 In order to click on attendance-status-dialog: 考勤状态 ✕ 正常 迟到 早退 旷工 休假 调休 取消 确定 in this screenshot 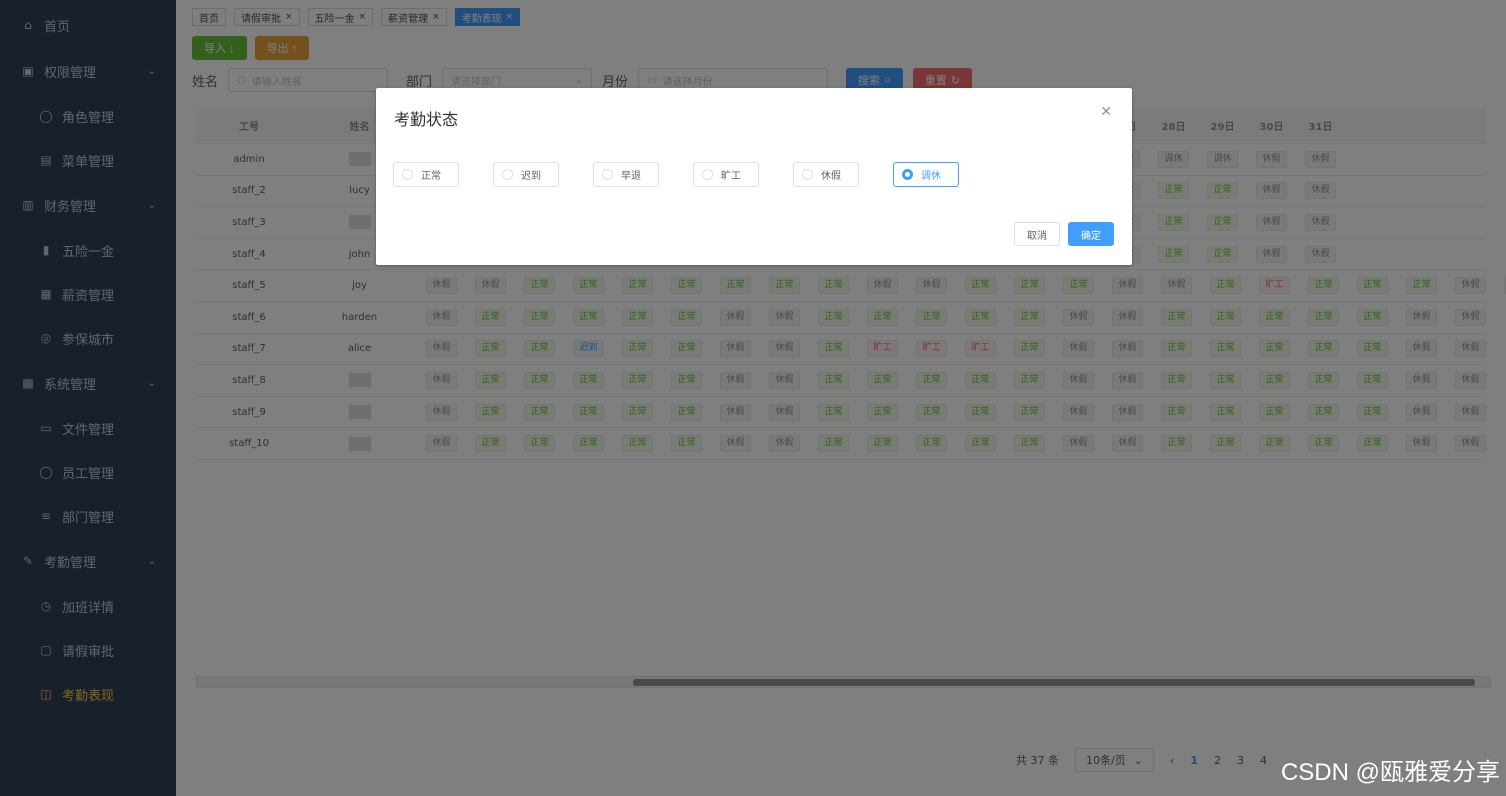, I will do `click(754, 176)`.